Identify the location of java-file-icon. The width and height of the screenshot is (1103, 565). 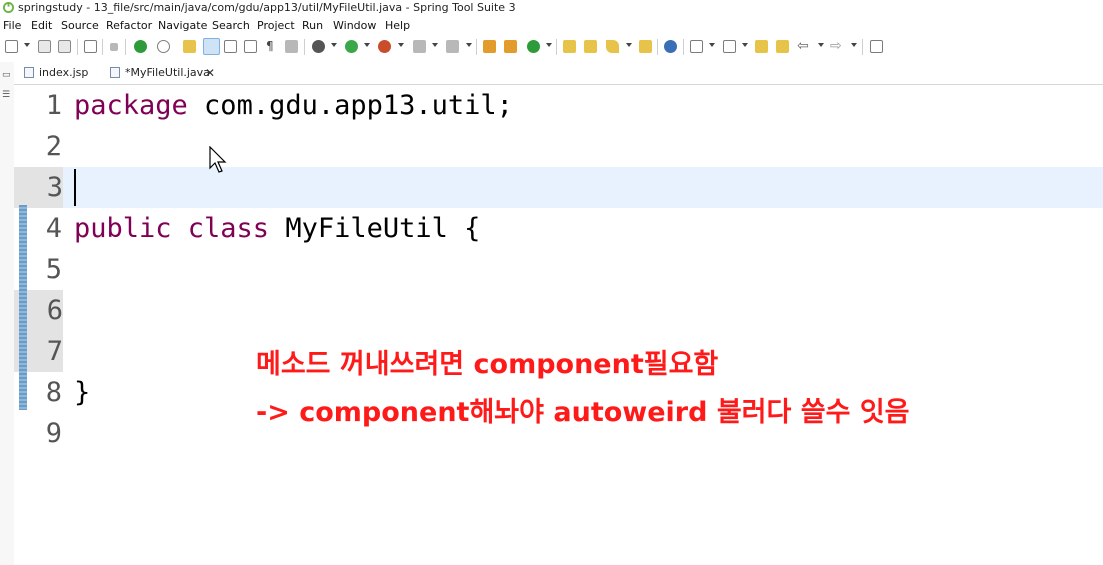
(115, 72).